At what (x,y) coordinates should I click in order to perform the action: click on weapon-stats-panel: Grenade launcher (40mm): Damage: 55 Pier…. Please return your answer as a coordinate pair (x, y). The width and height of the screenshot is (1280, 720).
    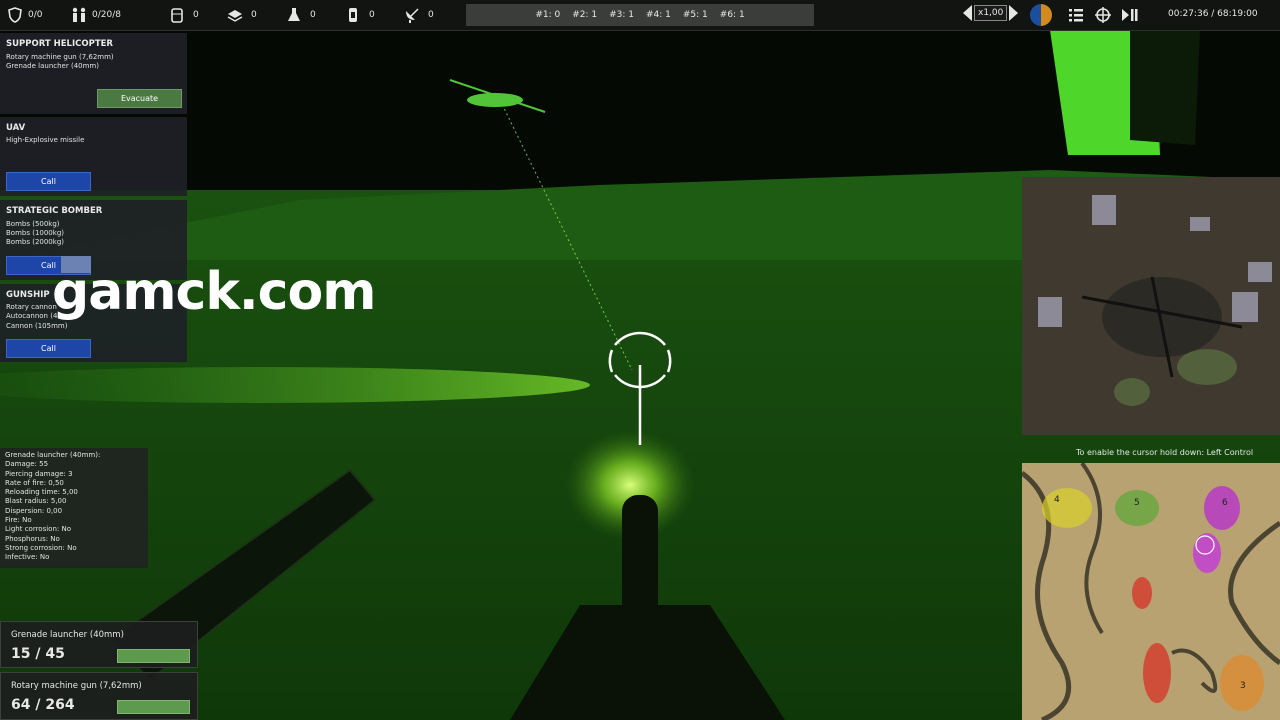
    Looking at the image, I should click on (74, 508).